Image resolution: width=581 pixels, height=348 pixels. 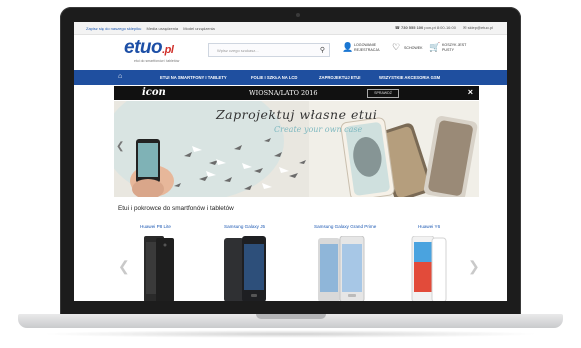 I want to click on nav-item-design: ZAPROJEKTUJ ETUI, so click(x=339, y=77).